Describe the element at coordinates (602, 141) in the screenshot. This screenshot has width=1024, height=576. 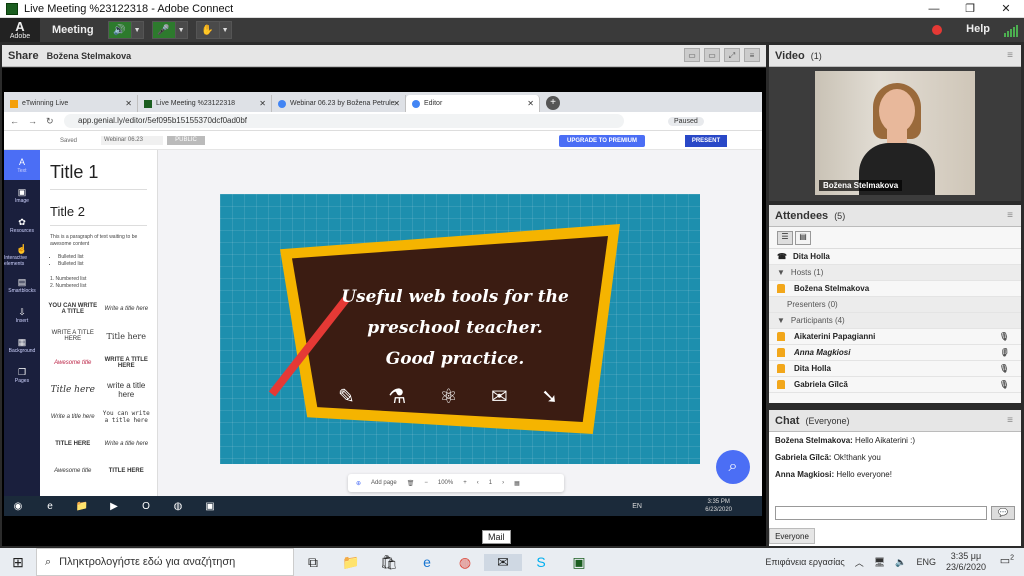
I see `upgrade-button: UPGRADE TO PREMIUM` at that location.